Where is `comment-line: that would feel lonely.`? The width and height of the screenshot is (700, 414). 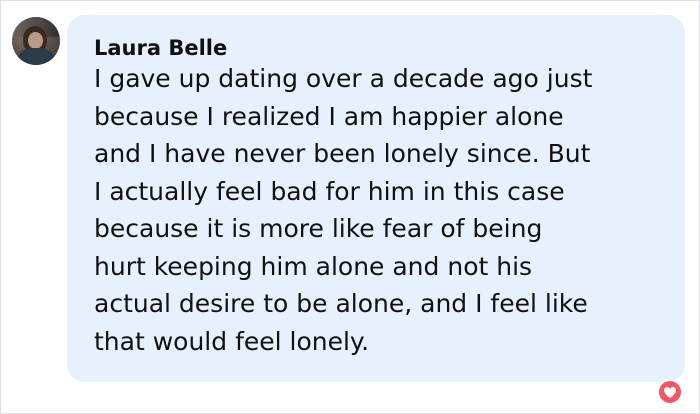
comment-line: that would feel lonely. is located at coordinates (232, 341).